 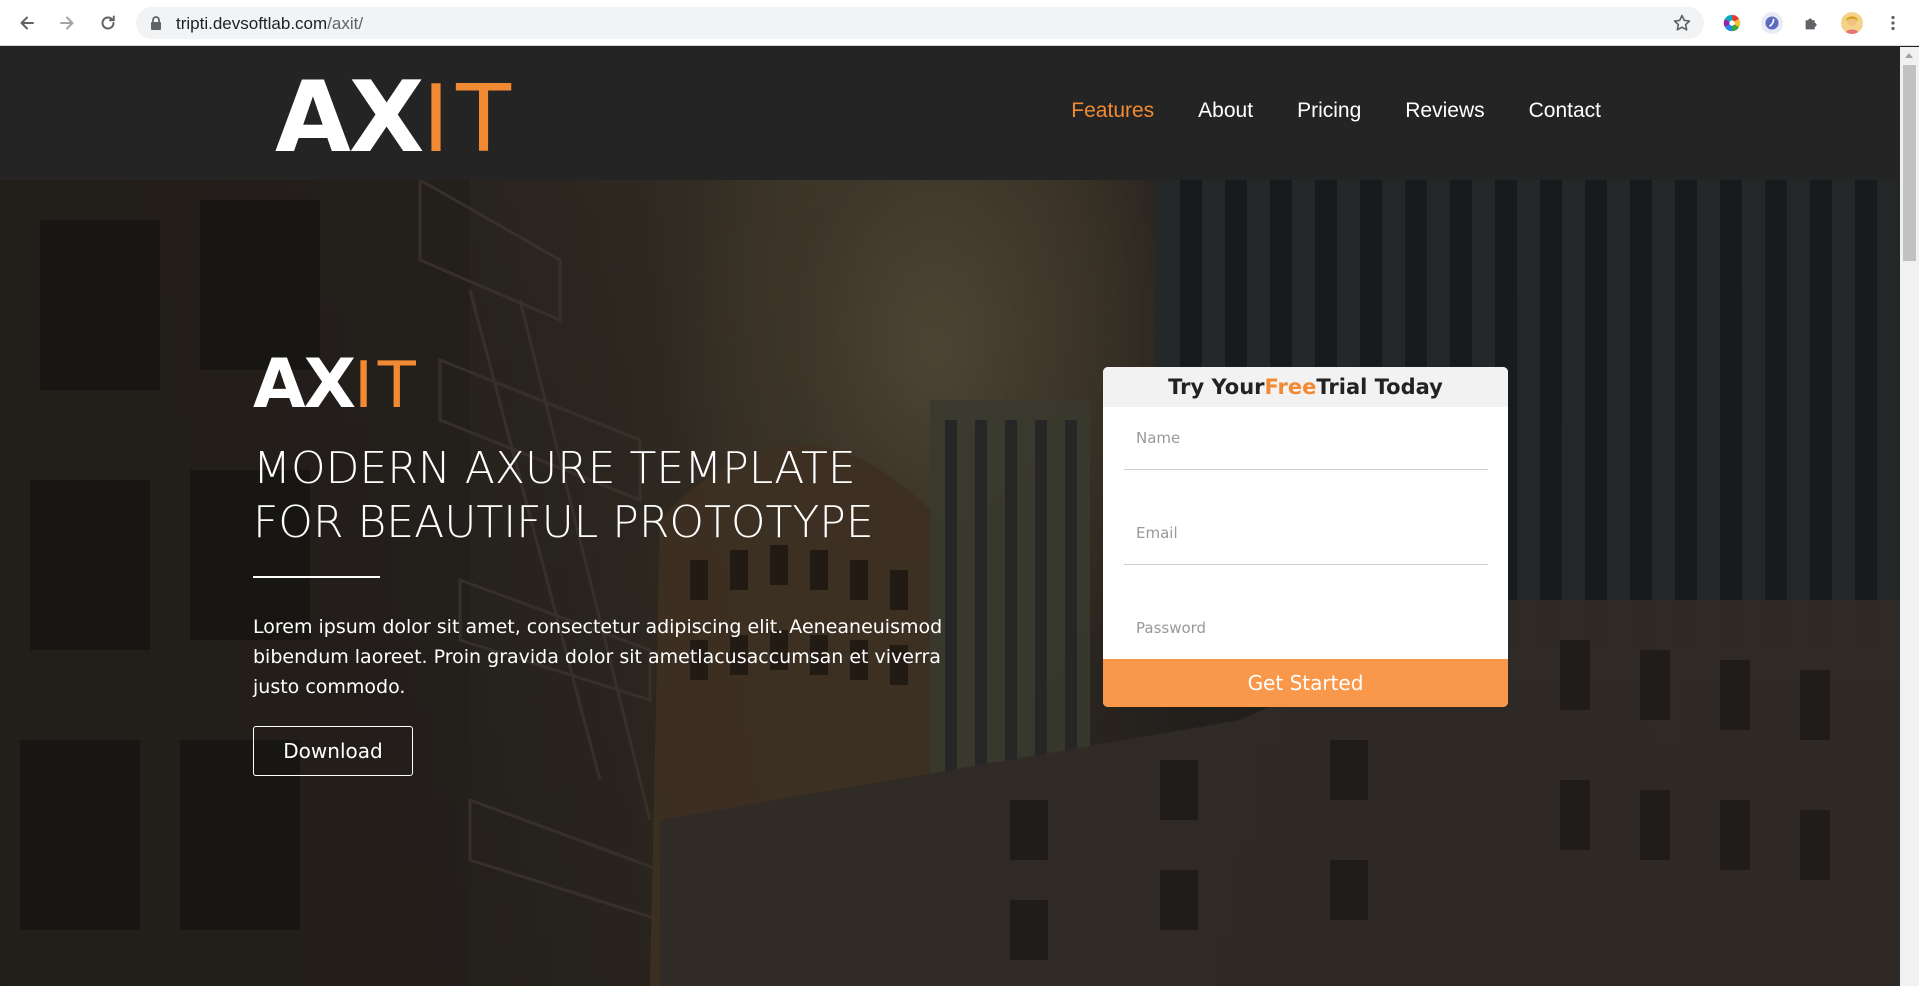 I want to click on logo-it: IT, so click(x=470, y=117).